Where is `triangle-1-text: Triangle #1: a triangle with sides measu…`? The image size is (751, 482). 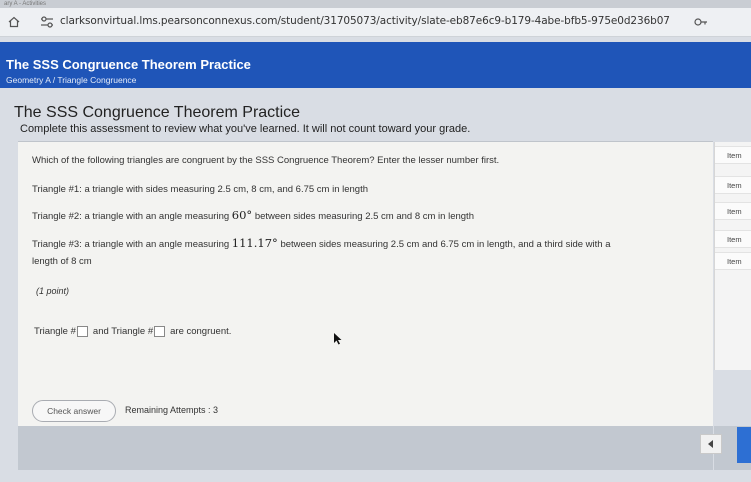 triangle-1-text: Triangle #1: a triangle with sides measu… is located at coordinates (200, 189).